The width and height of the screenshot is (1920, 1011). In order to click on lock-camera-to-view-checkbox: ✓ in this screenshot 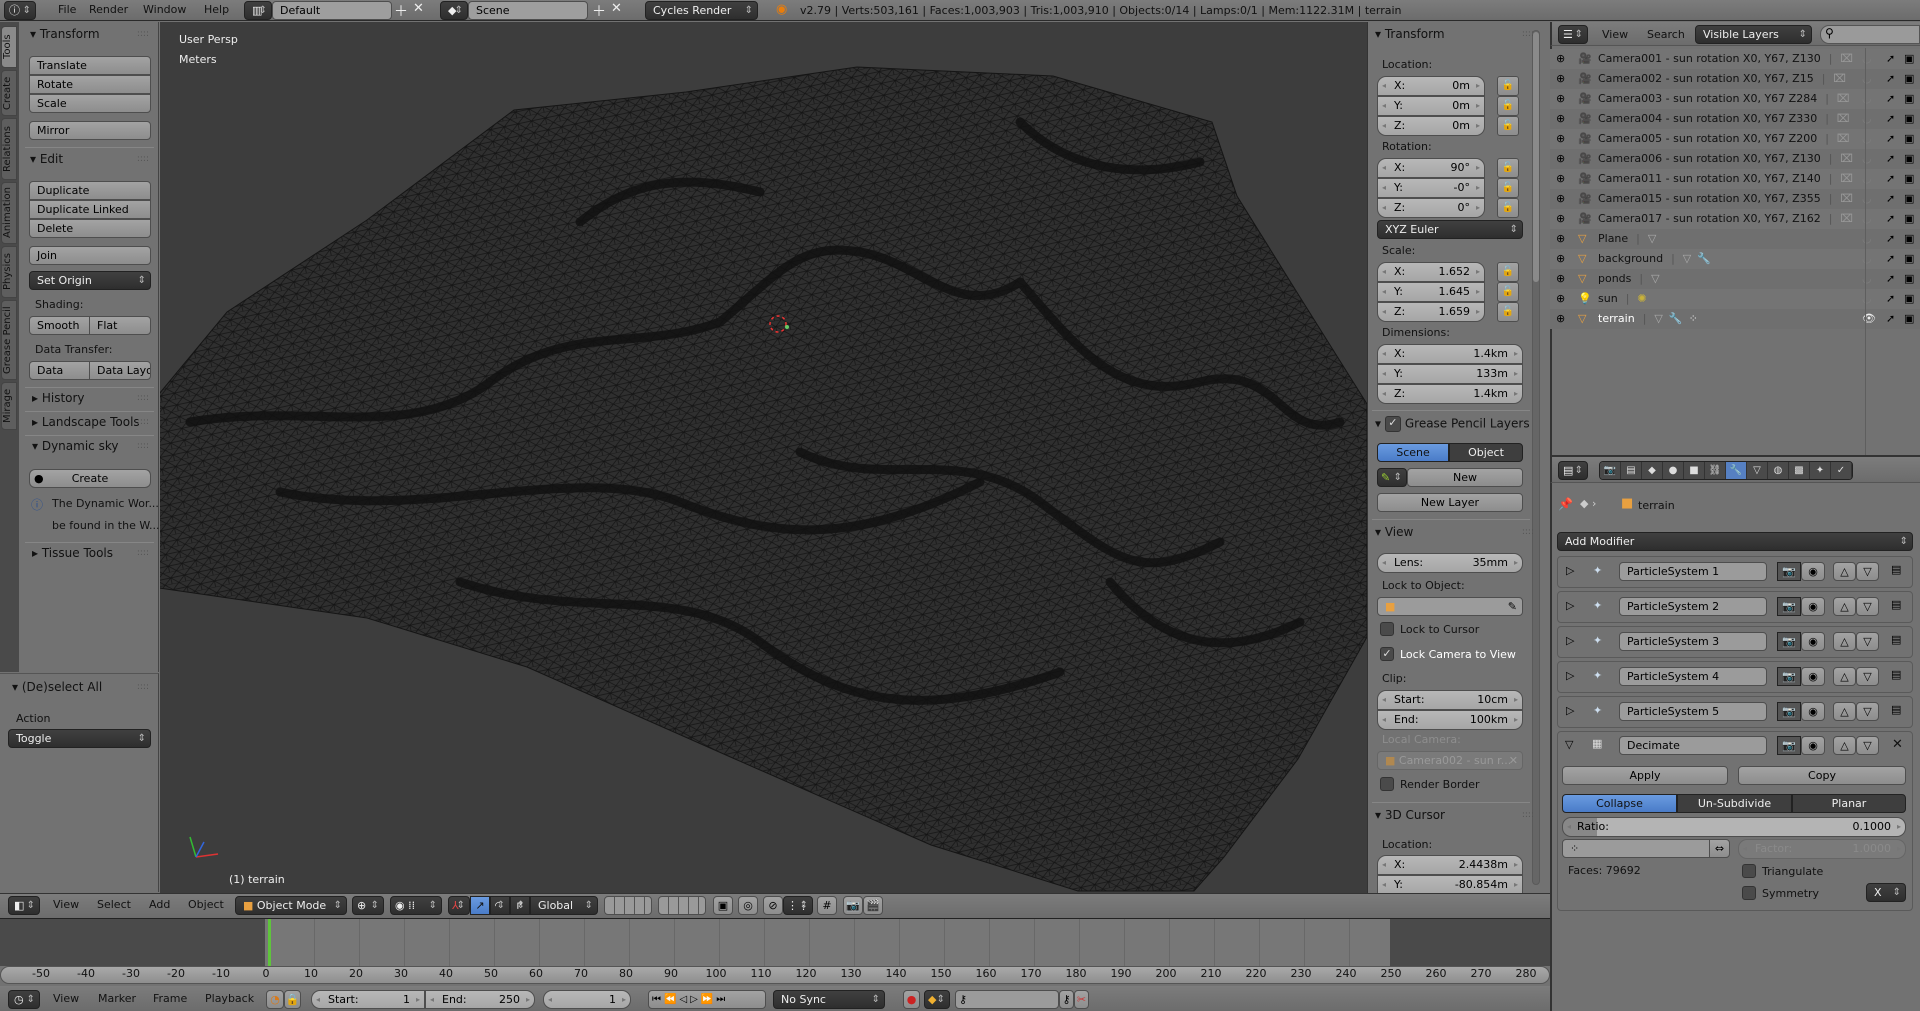, I will do `click(1387, 654)`.